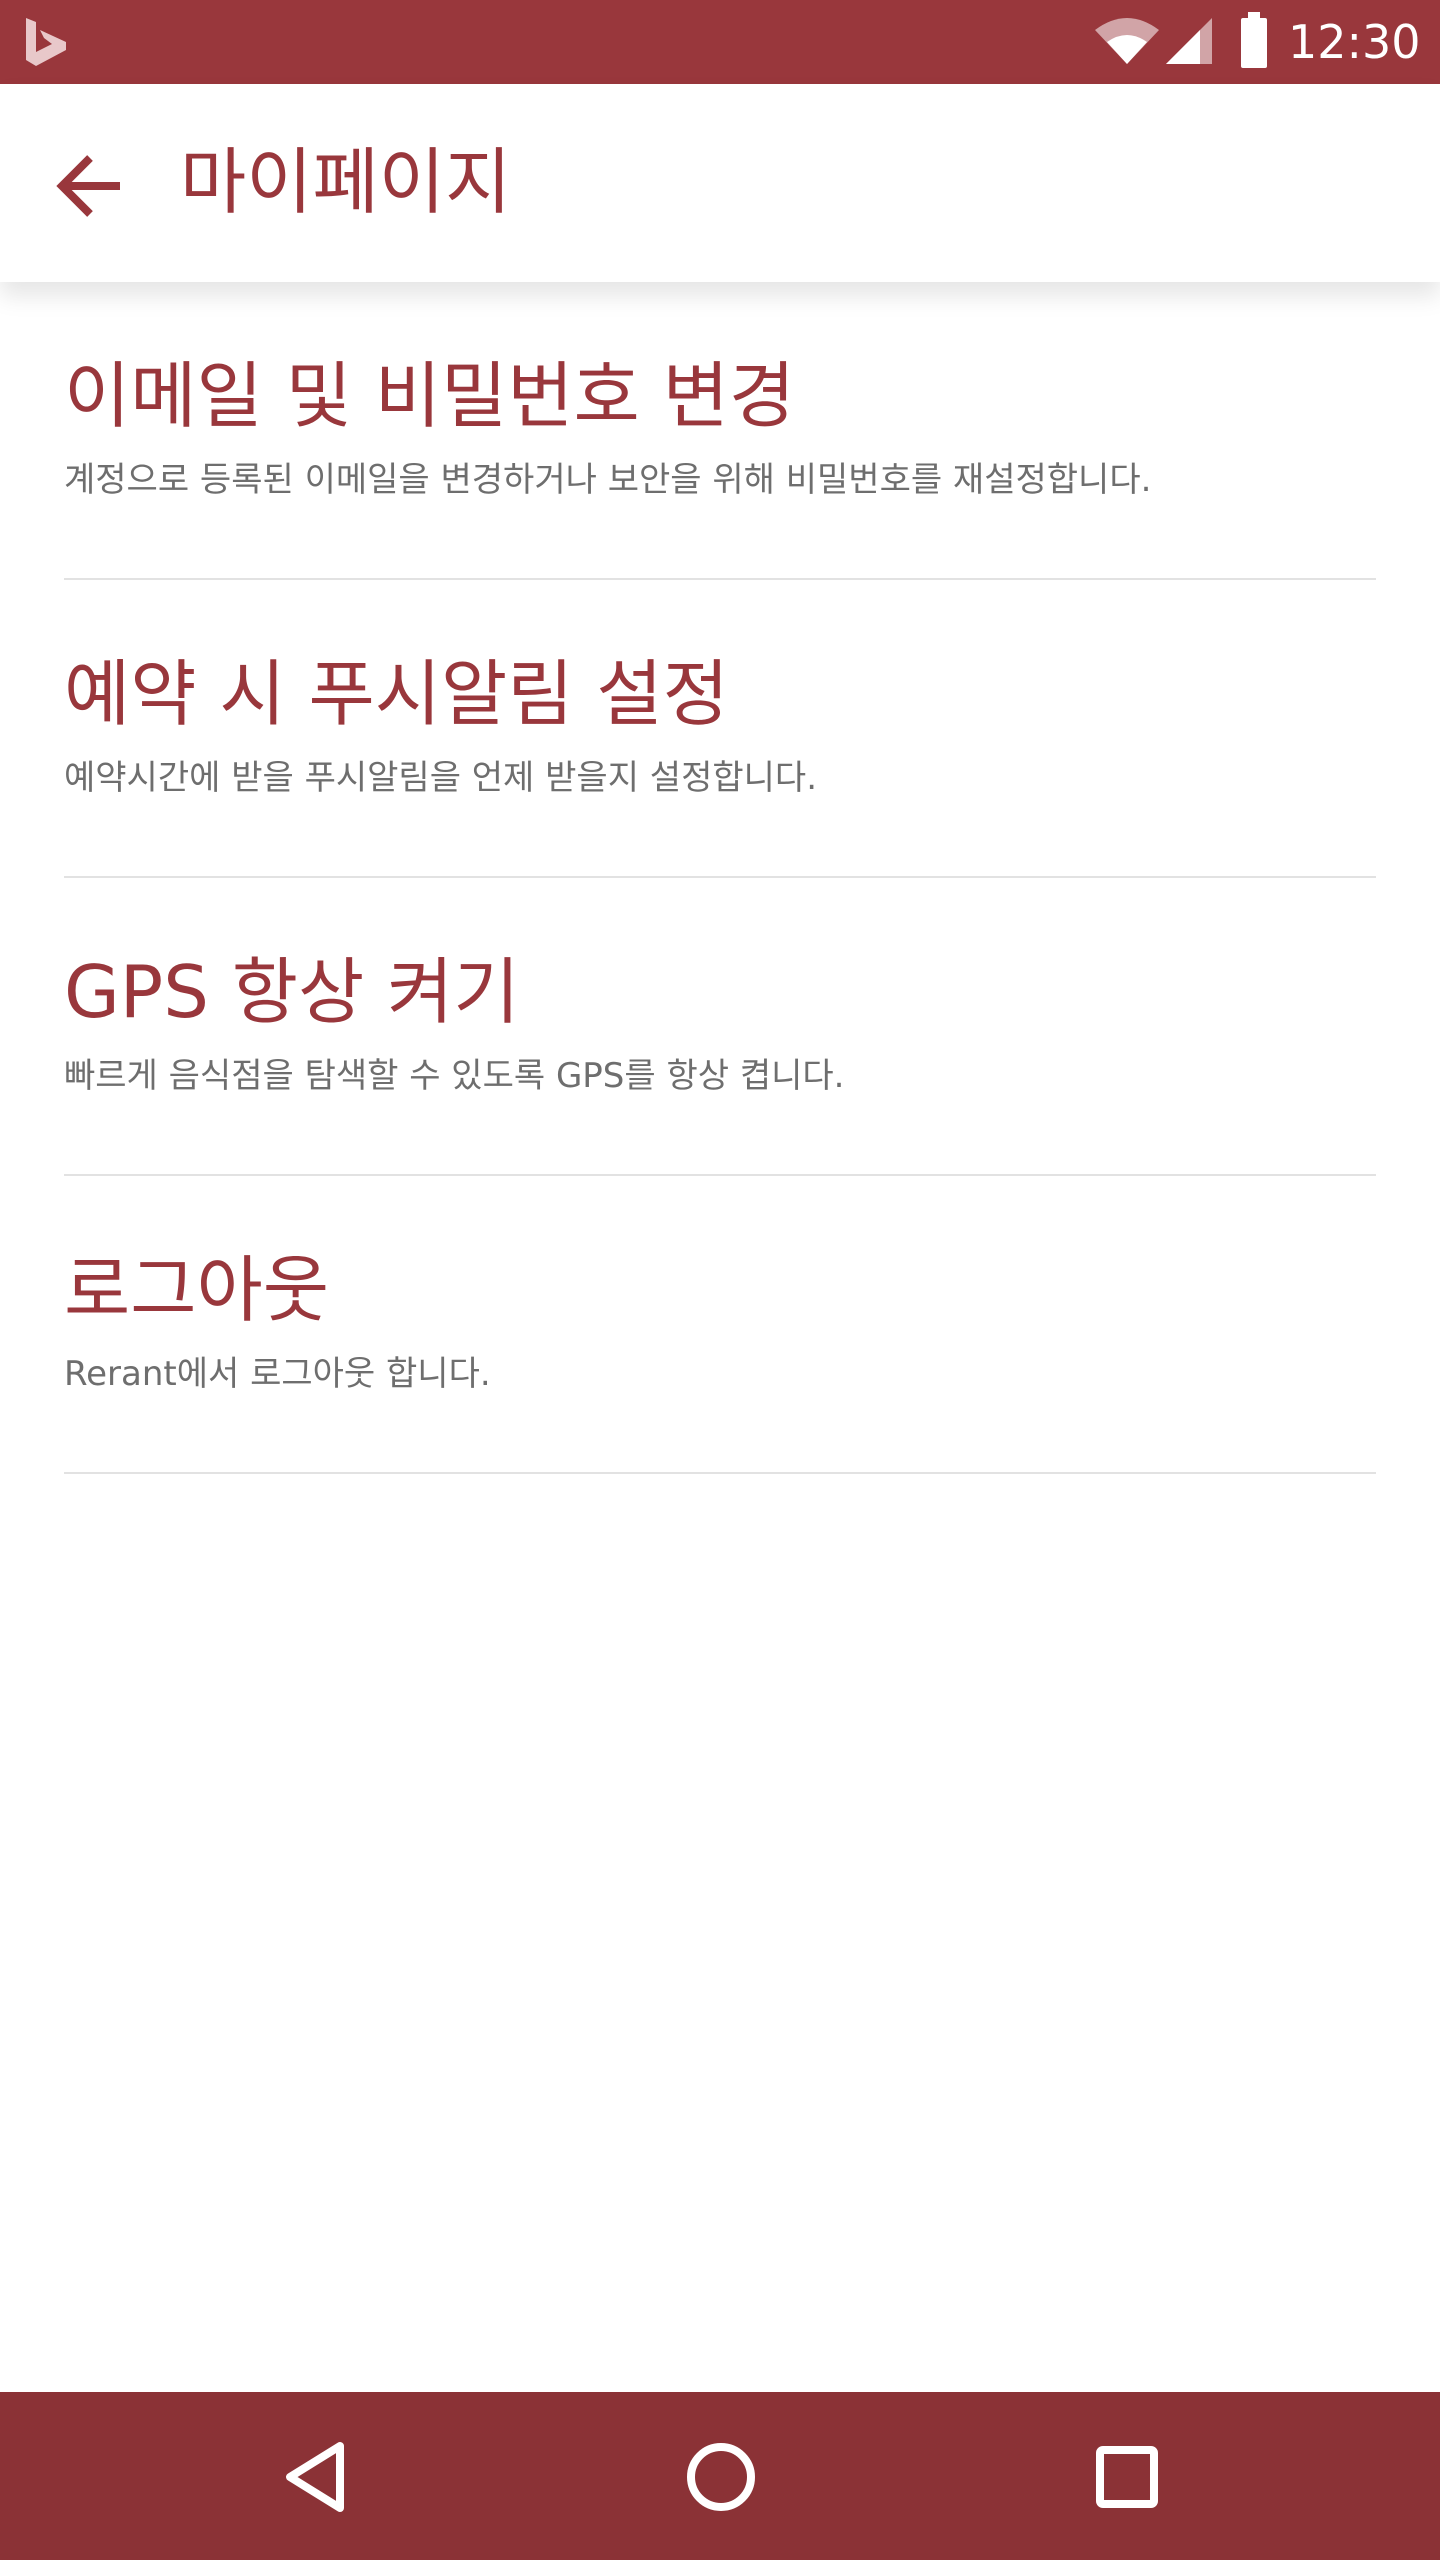 The height and width of the screenshot is (2560, 1440). I want to click on arrow-left-icon, so click(92, 186).